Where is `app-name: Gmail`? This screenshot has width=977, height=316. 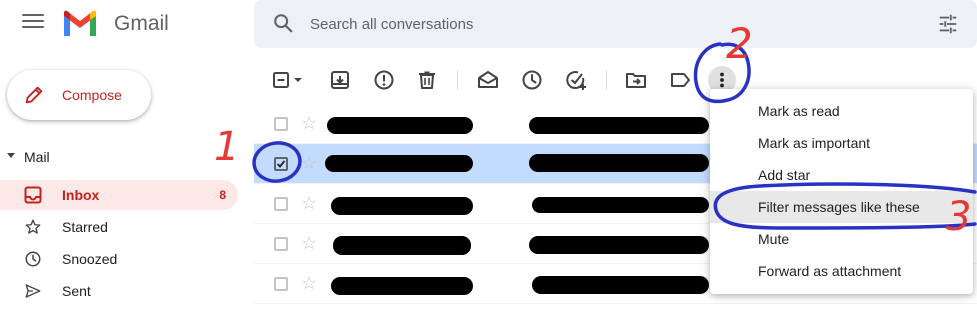 app-name: Gmail is located at coordinates (141, 23).